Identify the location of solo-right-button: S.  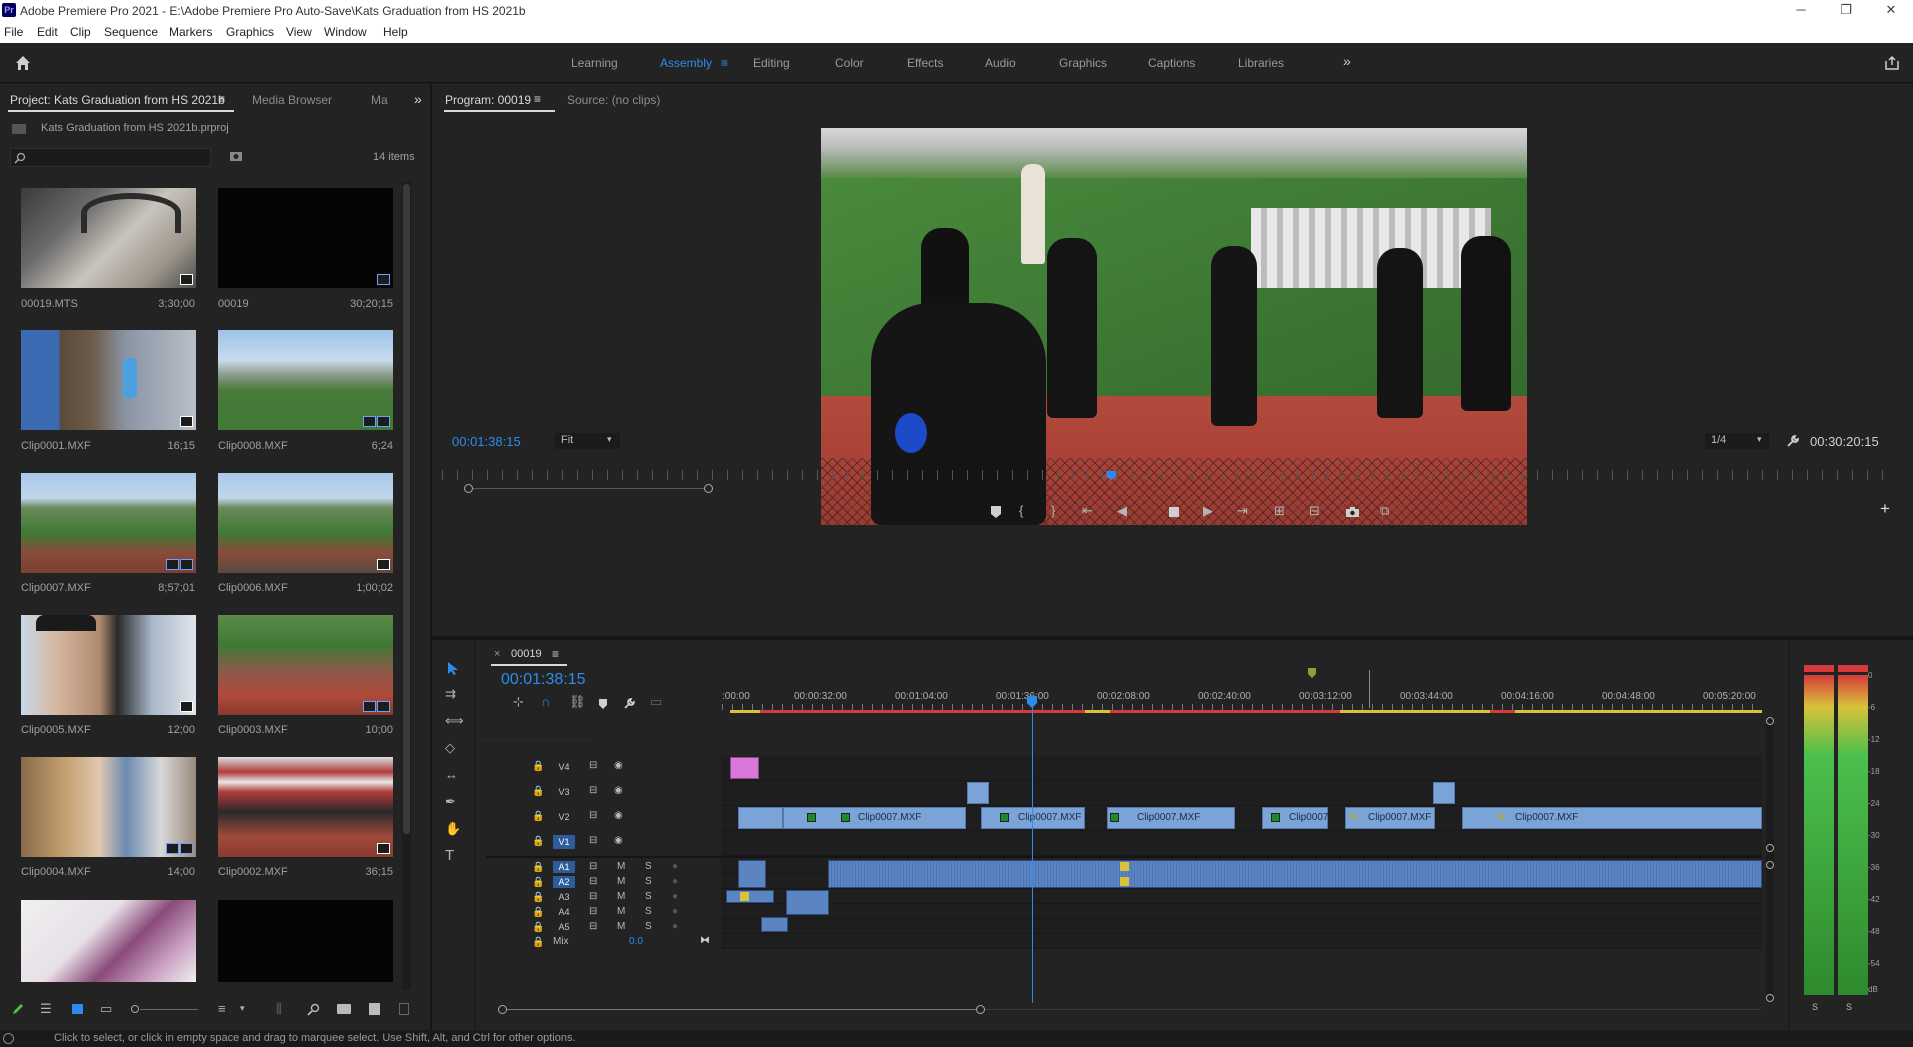
(1849, 1007).